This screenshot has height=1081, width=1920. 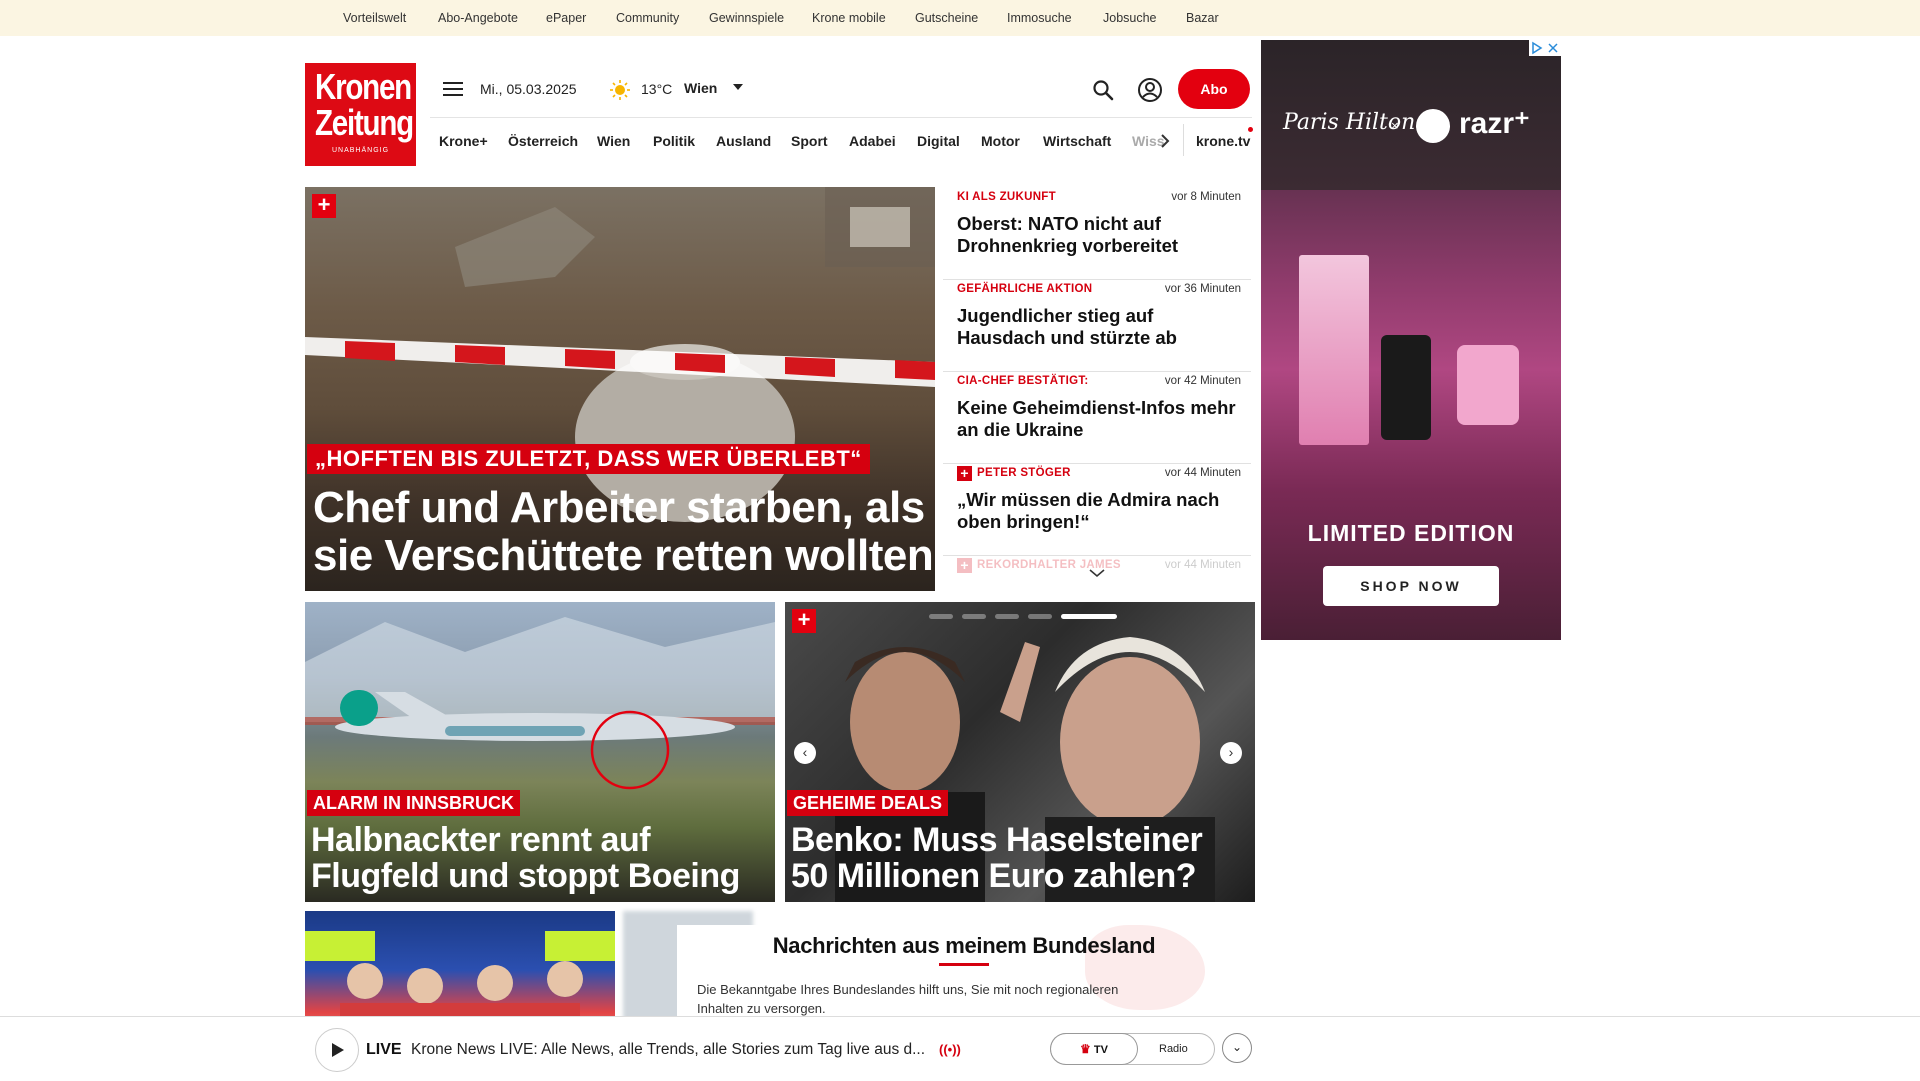 I want to click on bundesland-title: Nachrichten aus meinem Bundesland, so click(x=964, y=945).